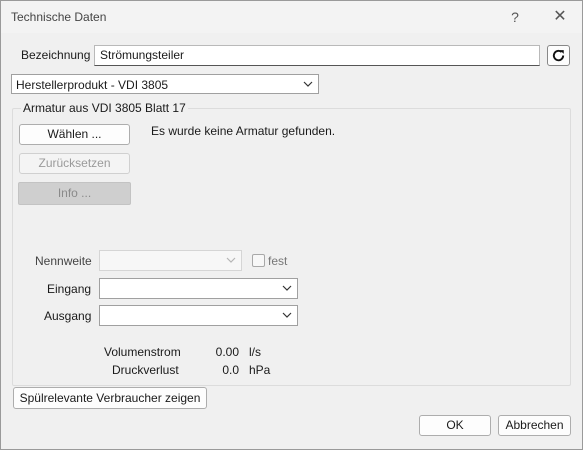 The height and width of the screenshot is (450, 583). I want to click on nennweite-label: Nennweite, so click(63, 261).